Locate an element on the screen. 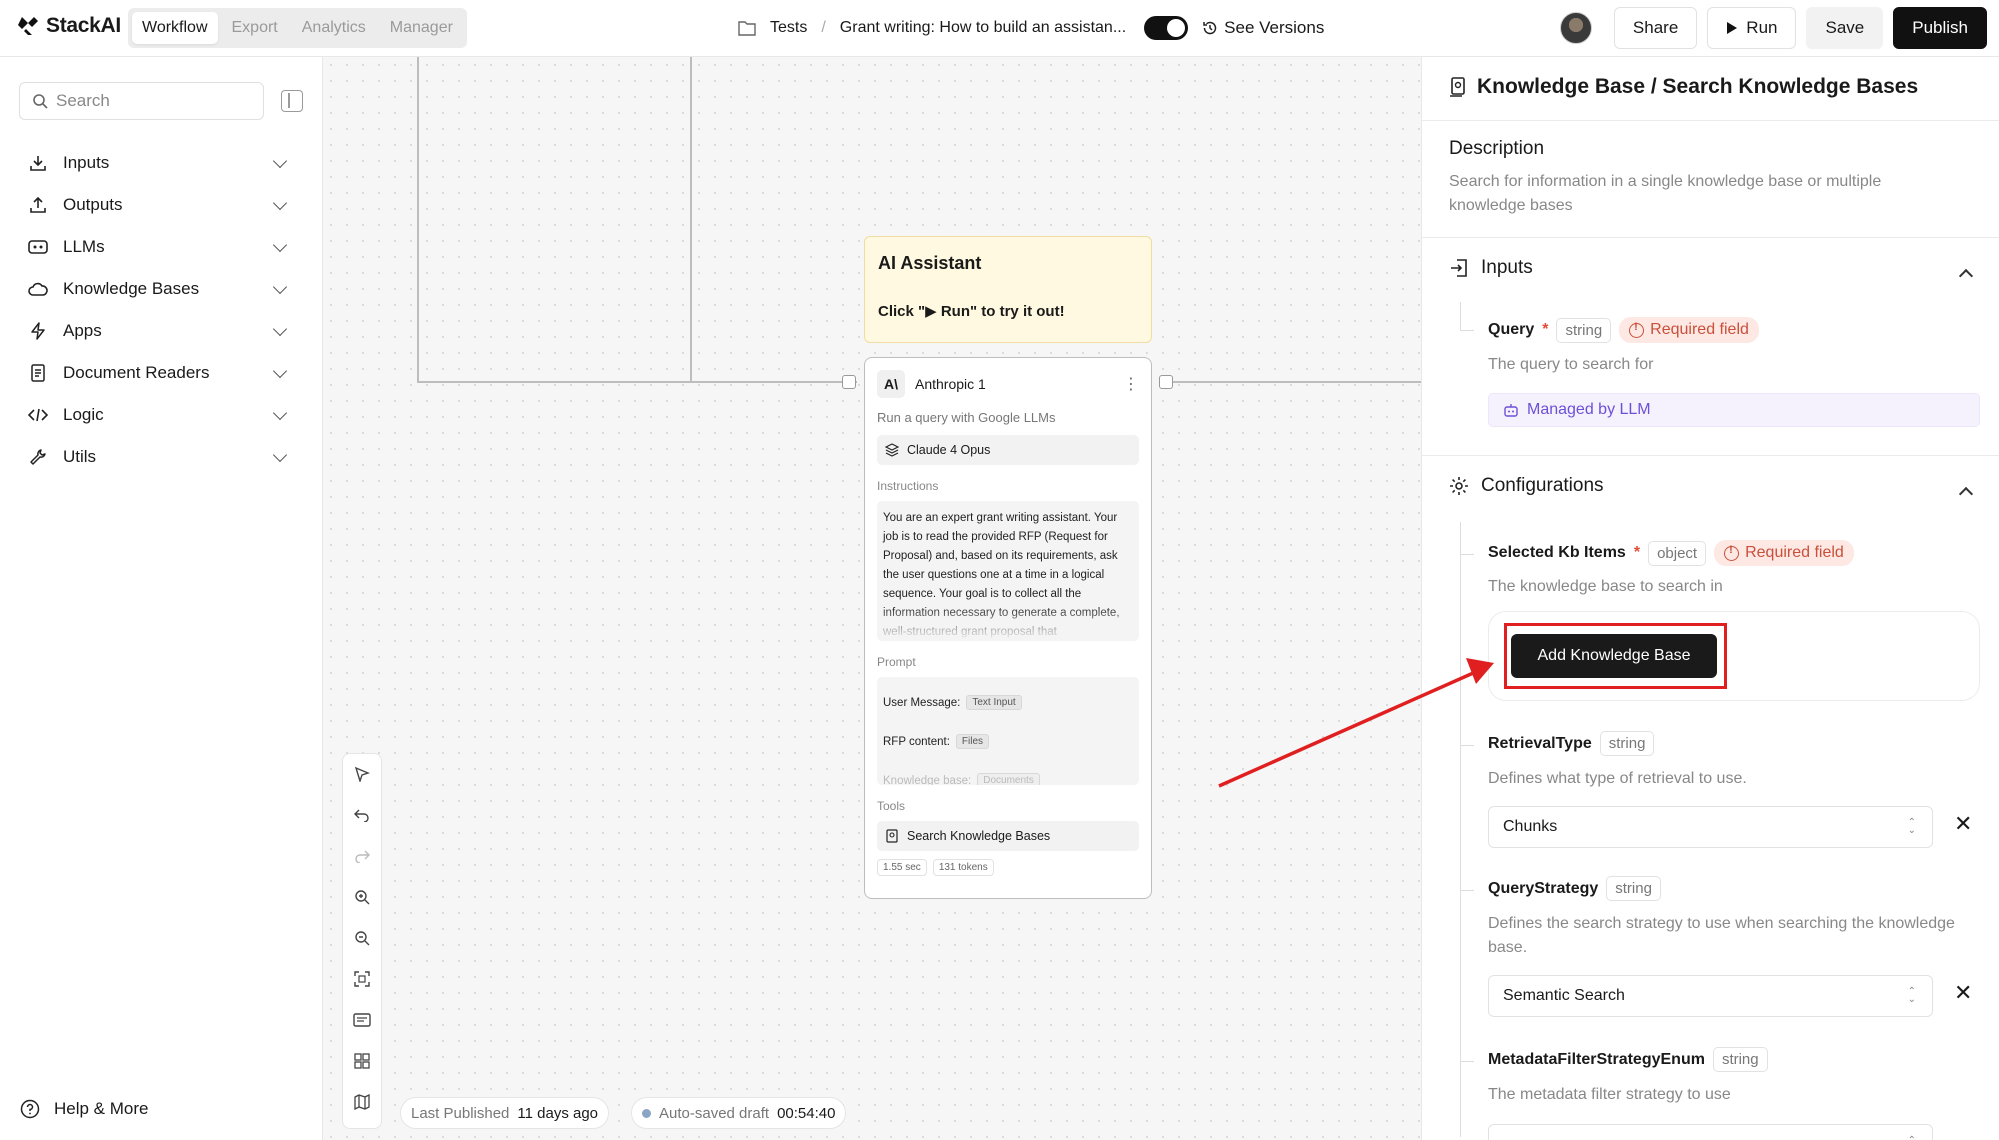 This screenshot has height=1140, width=1999. share-button: Share is located at coordinates (1655, 28).